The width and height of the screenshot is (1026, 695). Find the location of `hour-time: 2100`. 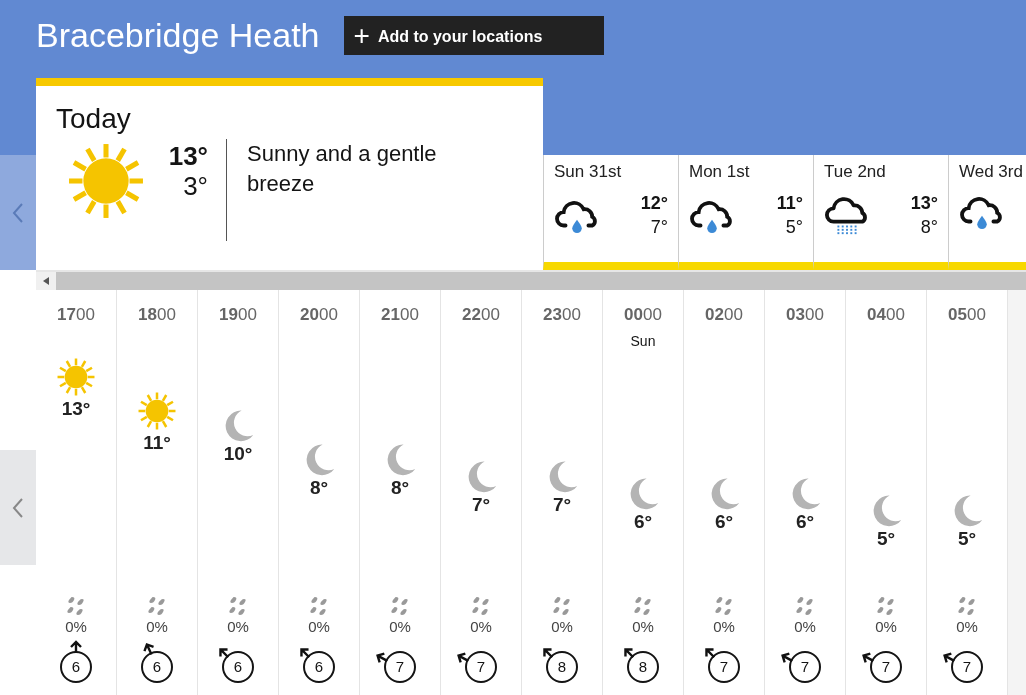

hour-time: 2100 is located at coordinates (400, 315).